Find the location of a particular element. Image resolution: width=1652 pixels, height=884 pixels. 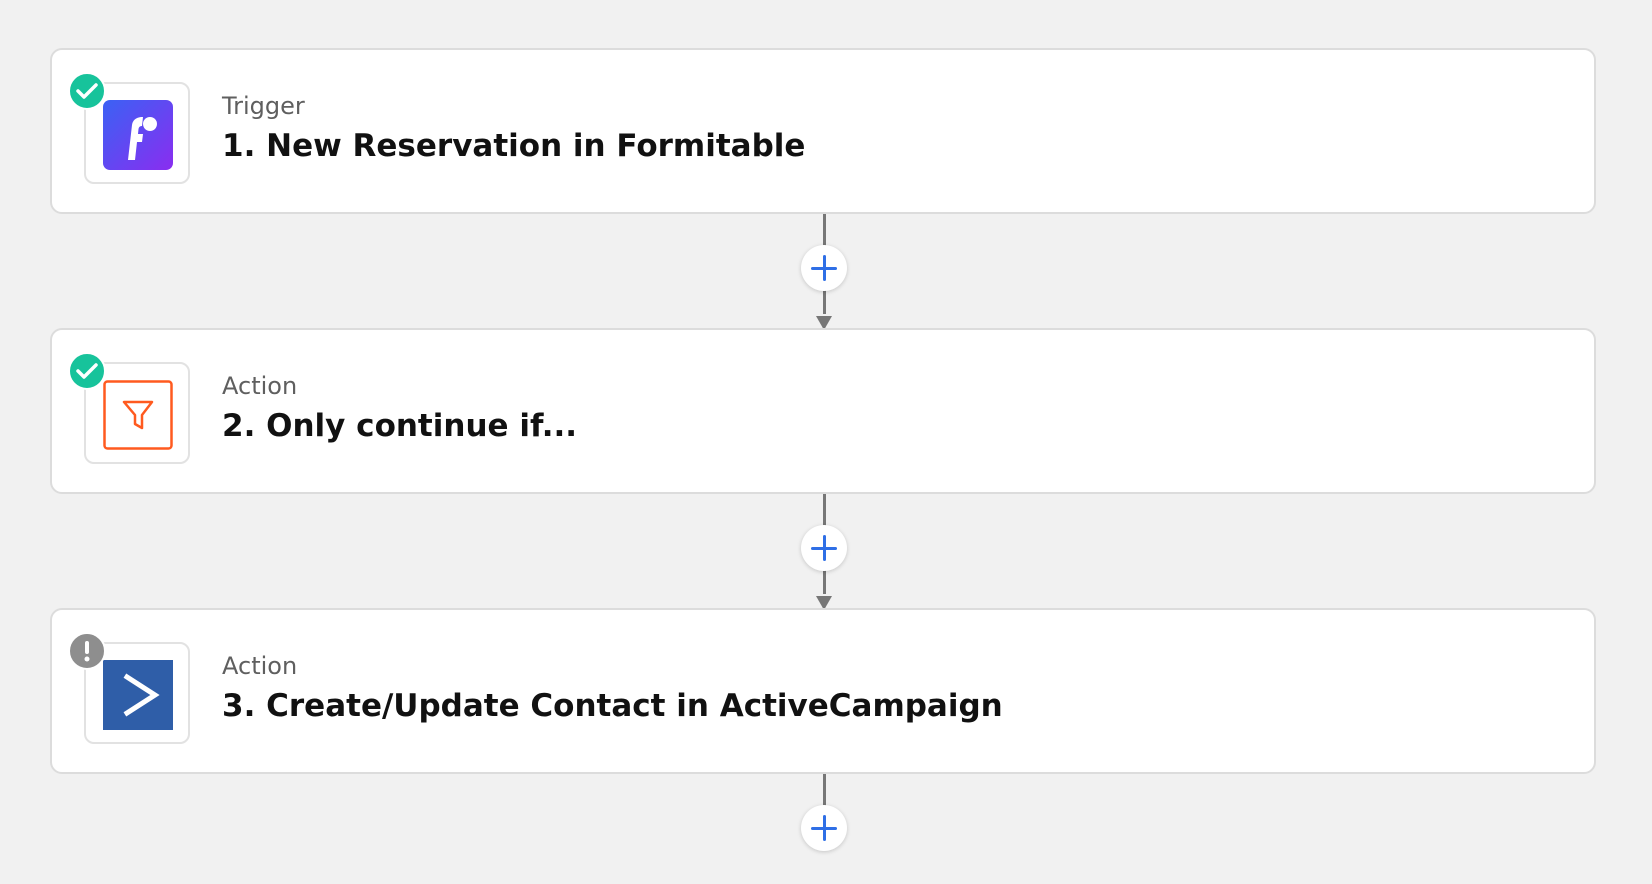

filter-icon is located at coordinates (138, 415).